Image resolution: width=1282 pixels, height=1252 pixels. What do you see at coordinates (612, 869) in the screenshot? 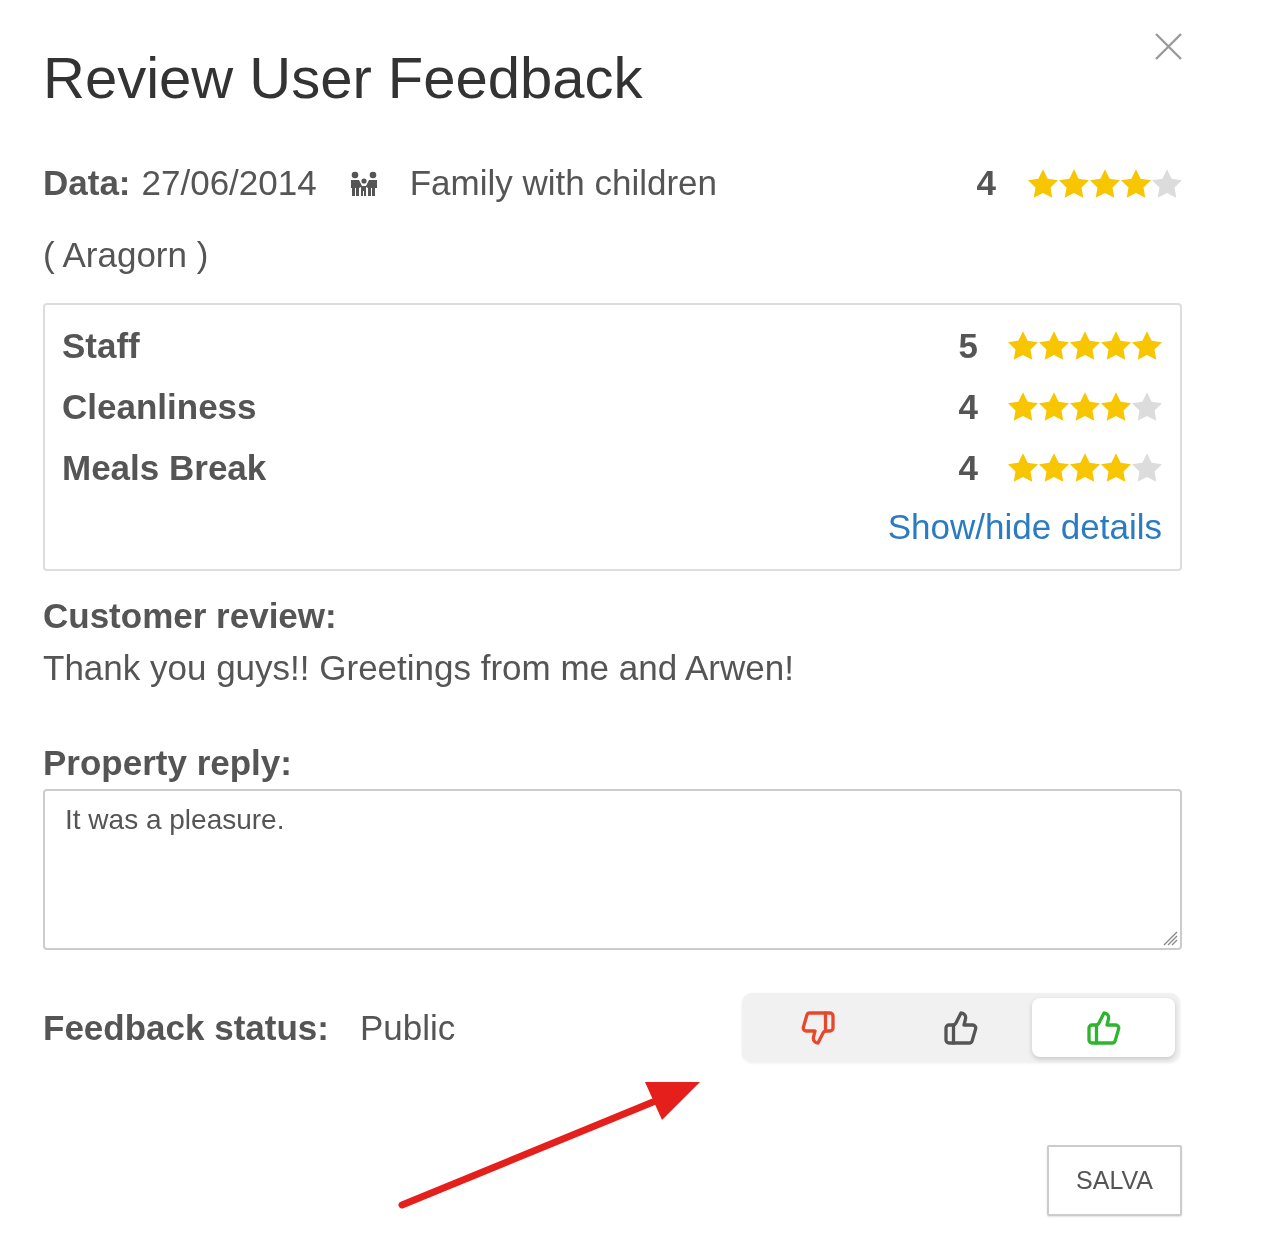
I see `reply-field: It was a pleasure.` at bounding box center [612, 869].